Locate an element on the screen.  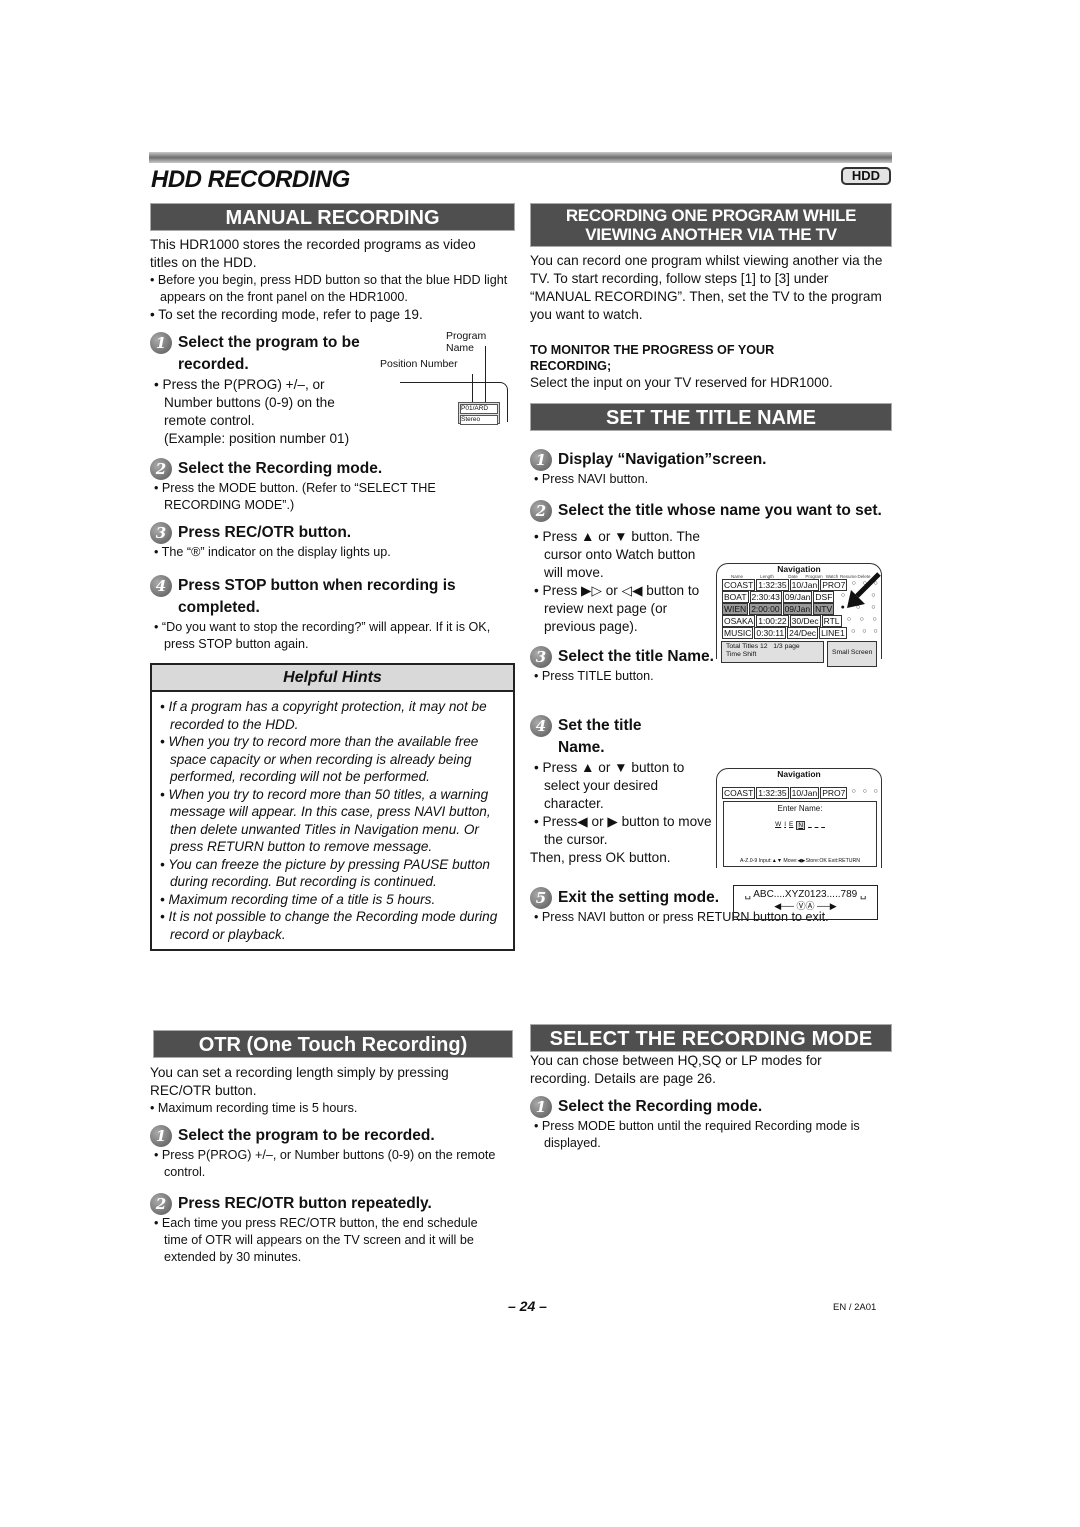
otr-step-1: 1 Select the program to be recorded. is located at coordinates (332, 1136).